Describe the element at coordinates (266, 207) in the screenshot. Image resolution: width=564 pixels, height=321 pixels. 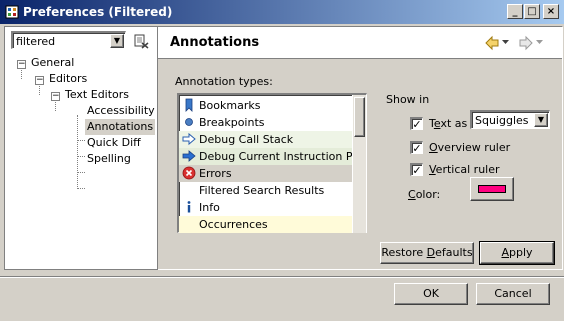
I see `list-item-info: Info` at that location.